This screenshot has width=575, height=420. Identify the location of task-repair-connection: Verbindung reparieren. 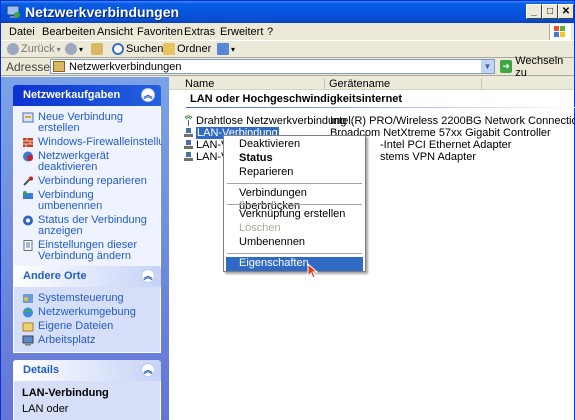
(91, 181).